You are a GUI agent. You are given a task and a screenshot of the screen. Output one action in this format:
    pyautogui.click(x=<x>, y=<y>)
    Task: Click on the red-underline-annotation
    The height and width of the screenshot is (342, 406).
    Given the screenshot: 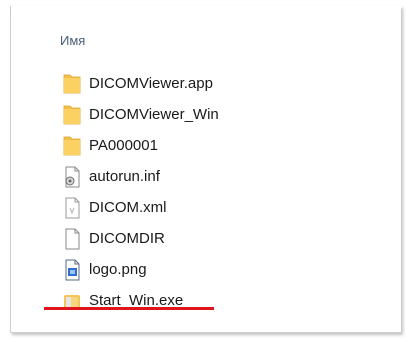 What is the action you would take?
    pyautogui.click(x=129, y=308)
    